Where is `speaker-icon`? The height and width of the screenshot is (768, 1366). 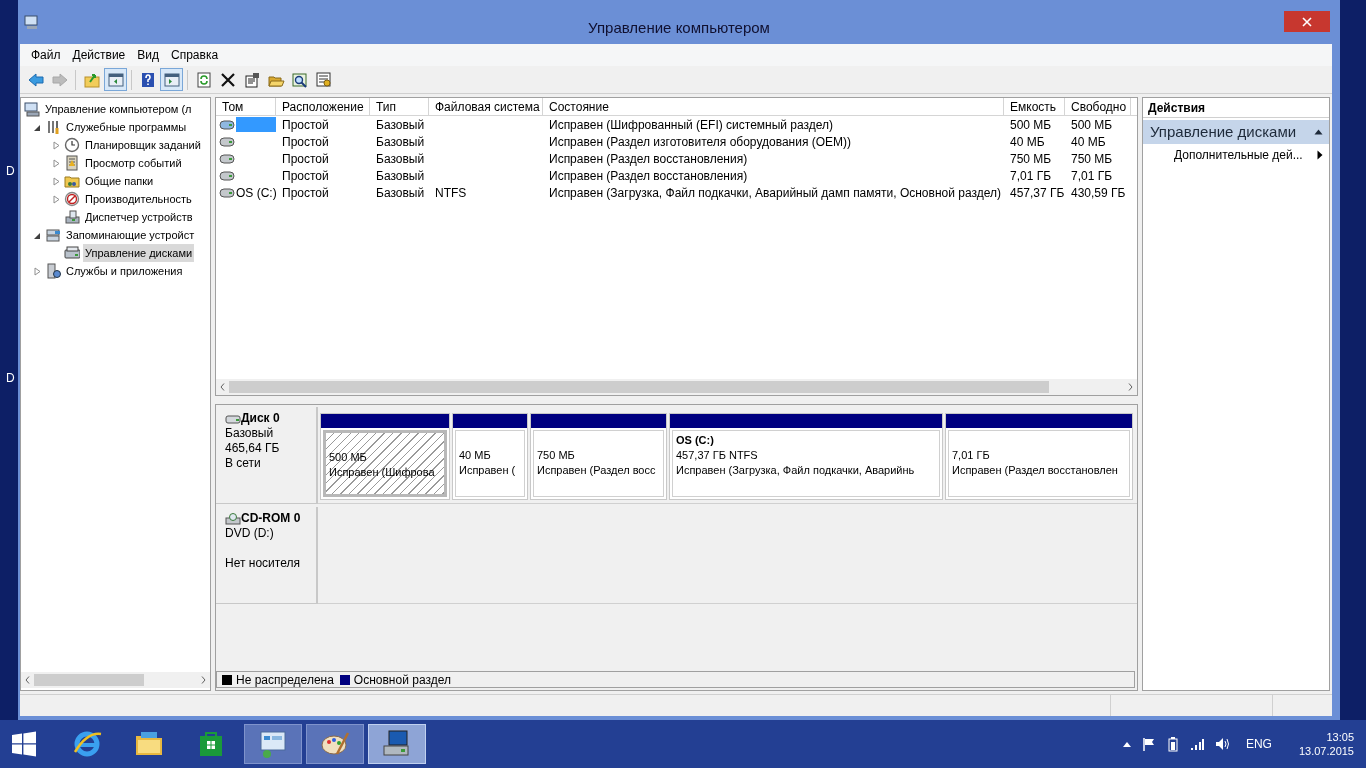
speaker-icon is located at coordinates (1222, 744).